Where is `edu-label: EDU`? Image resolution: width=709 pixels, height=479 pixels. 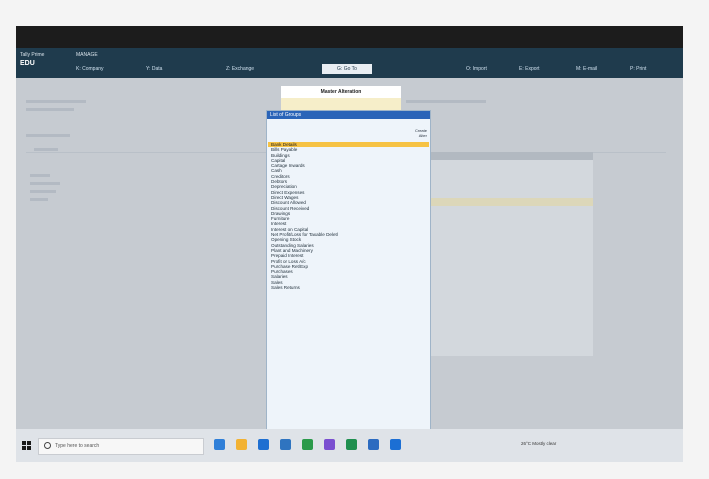 edu-label: EDU is located at coordinates (27, 63).